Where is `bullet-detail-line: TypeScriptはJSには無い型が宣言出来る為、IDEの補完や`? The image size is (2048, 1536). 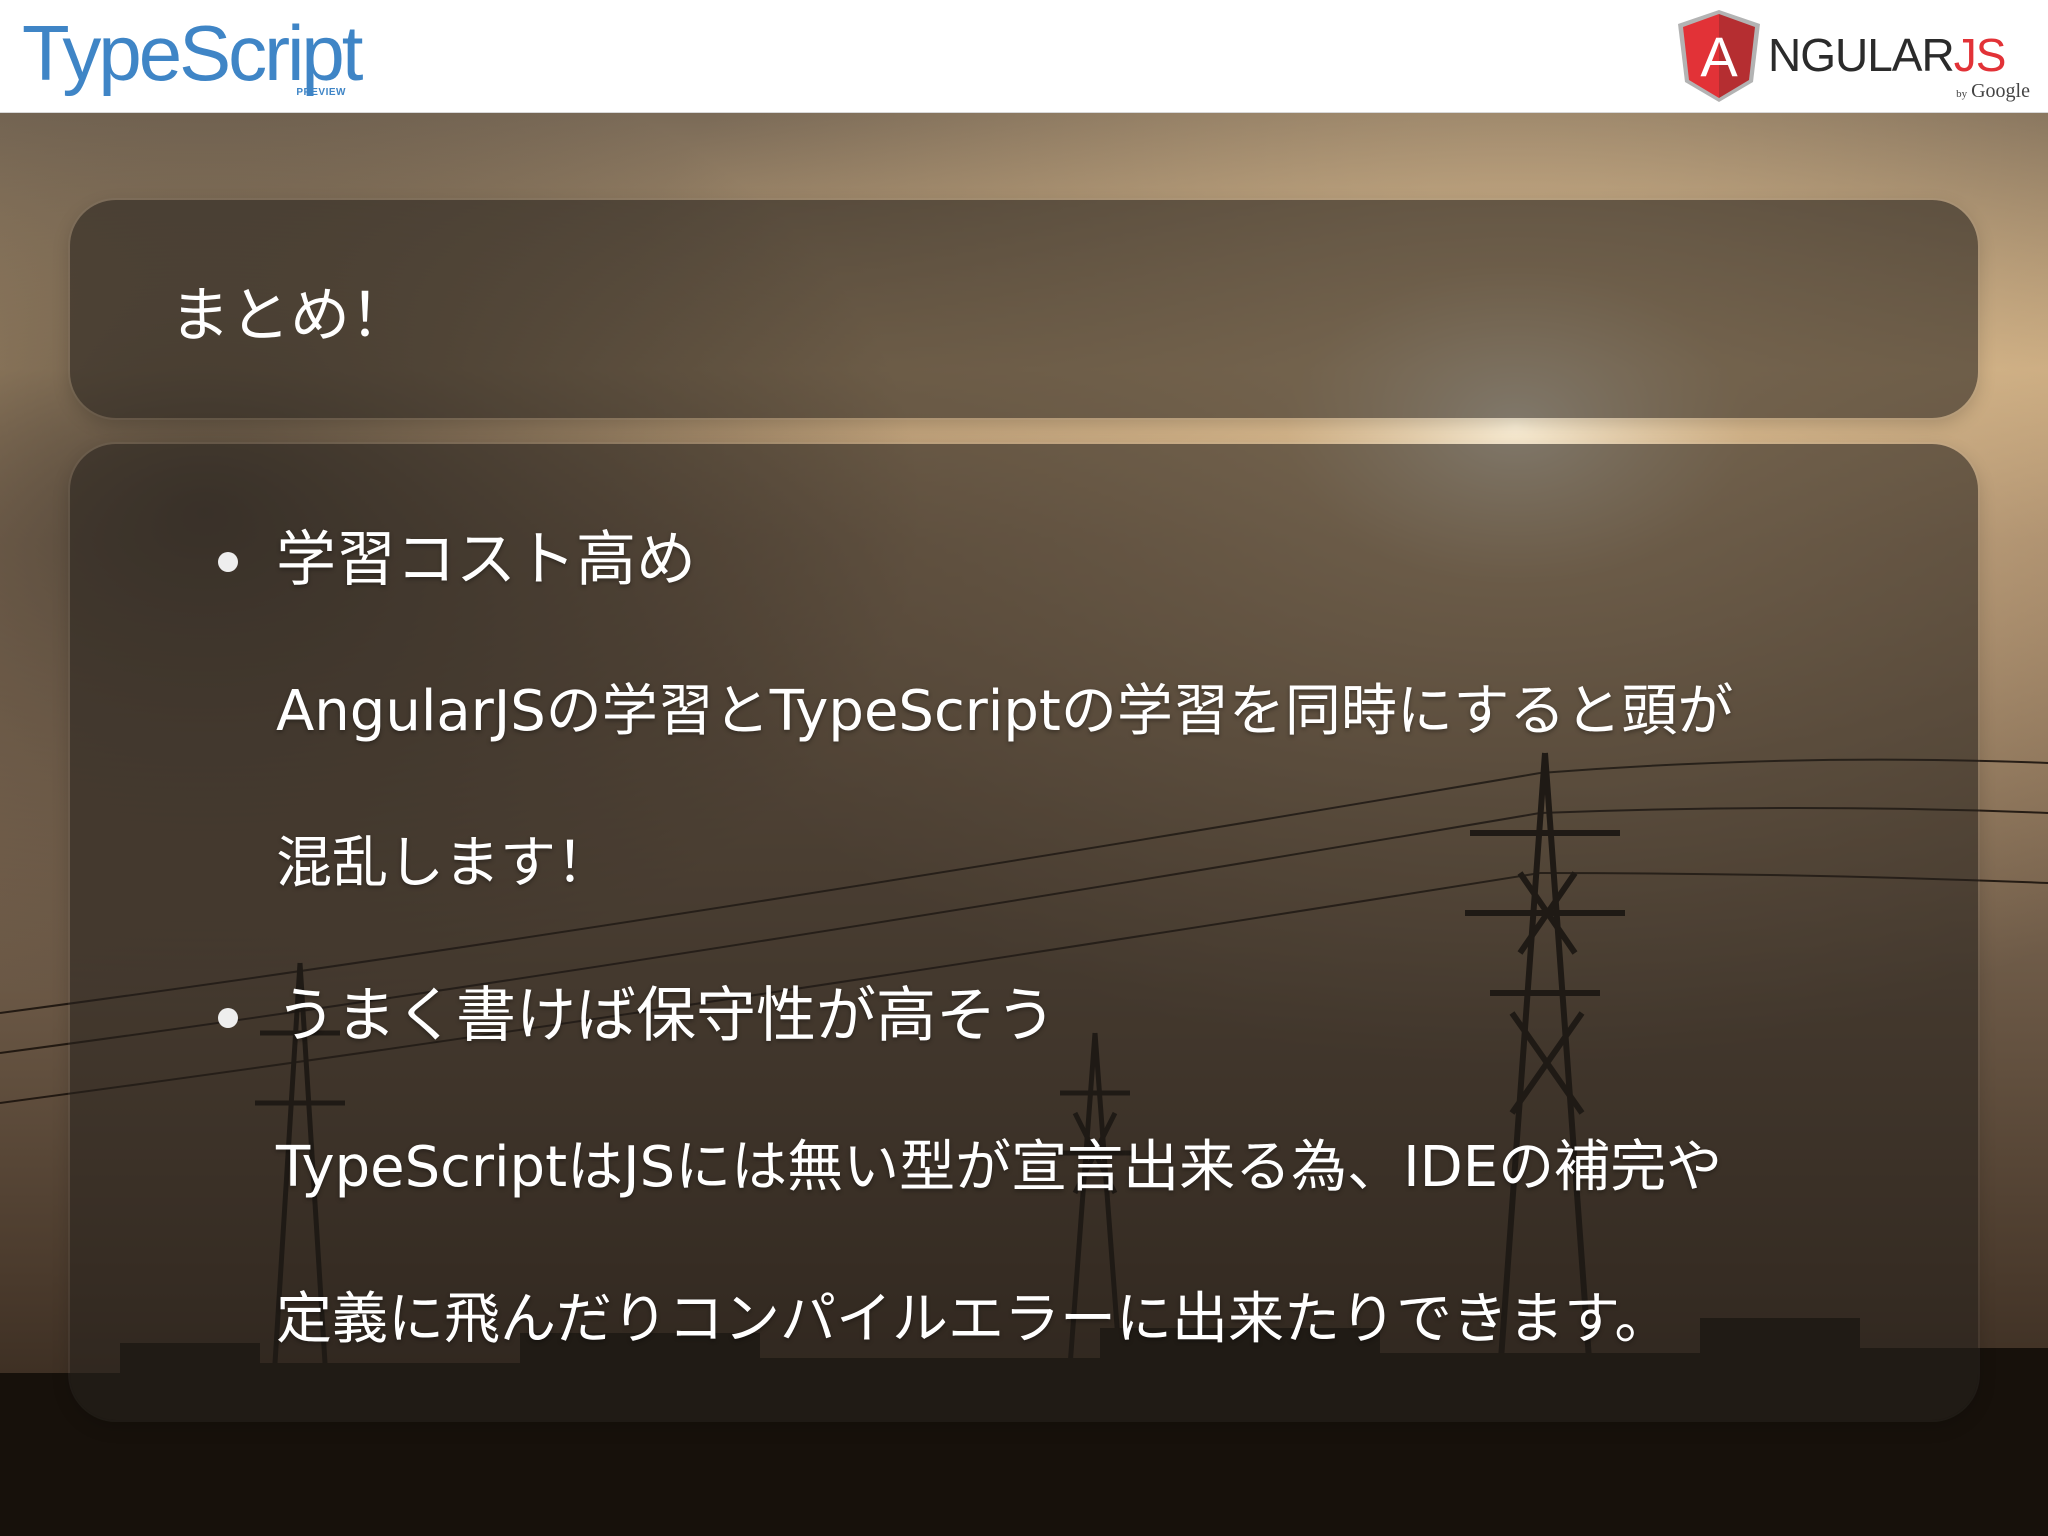 bullet-detail-line: TypeScriptはJSには無い型が宣言出来る為、IDEの補完や is located at coordinates (999, 1167).